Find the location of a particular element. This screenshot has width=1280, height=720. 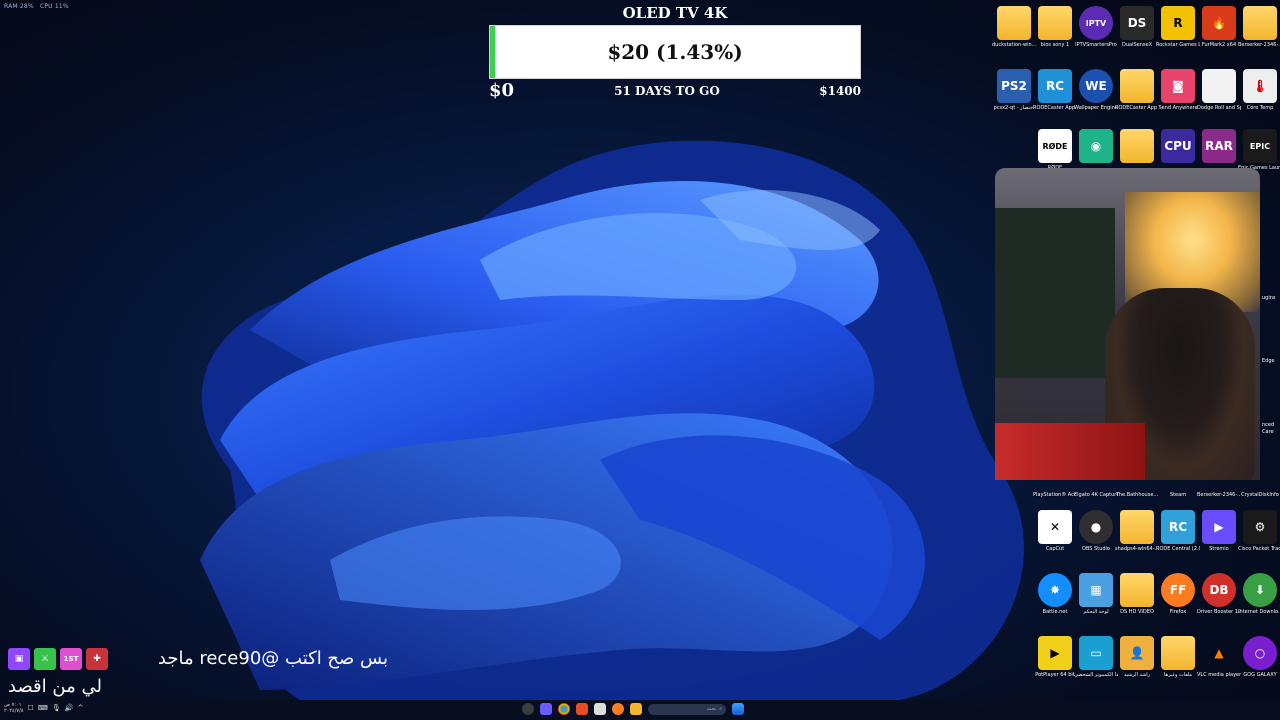

user-folder-icon: 👤 is located at coordinates (1137, 653).